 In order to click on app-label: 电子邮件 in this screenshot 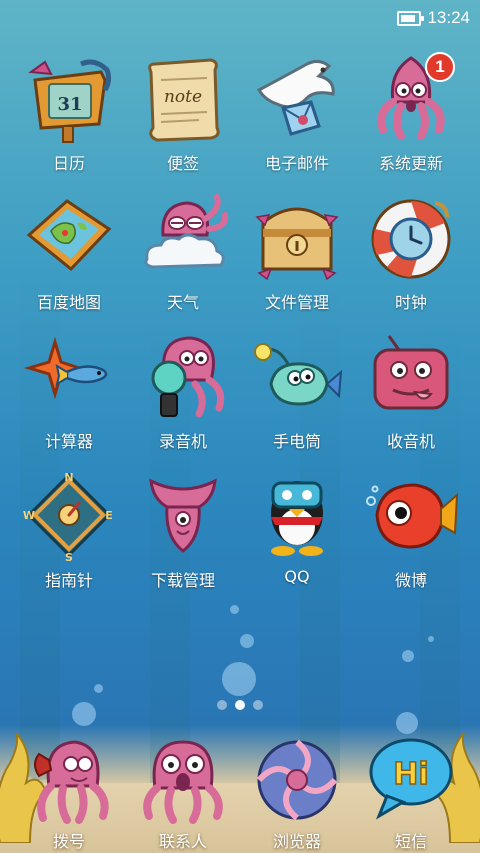, I will do `click(296, 163)`.